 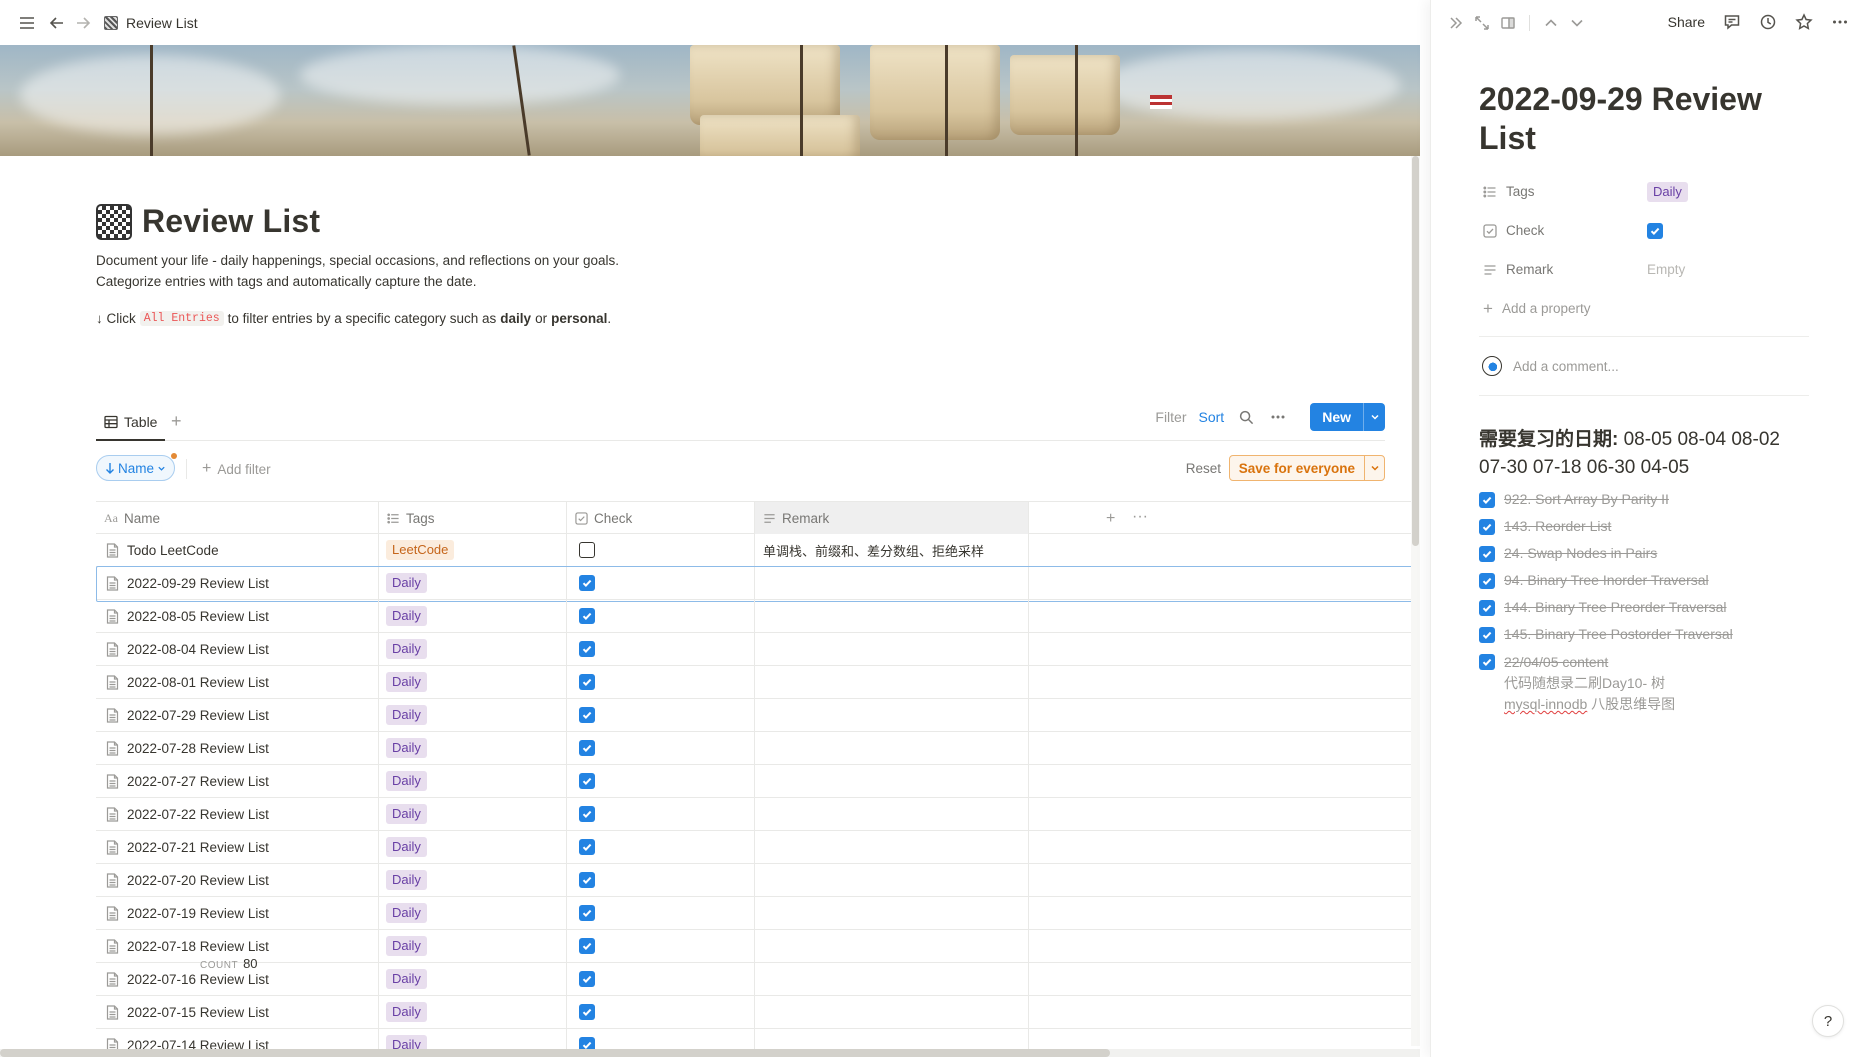 What do you see at coordinates (587, 550) in the screenshot?
I see `checkbox-unchecked` at bounding box center [587, 550].